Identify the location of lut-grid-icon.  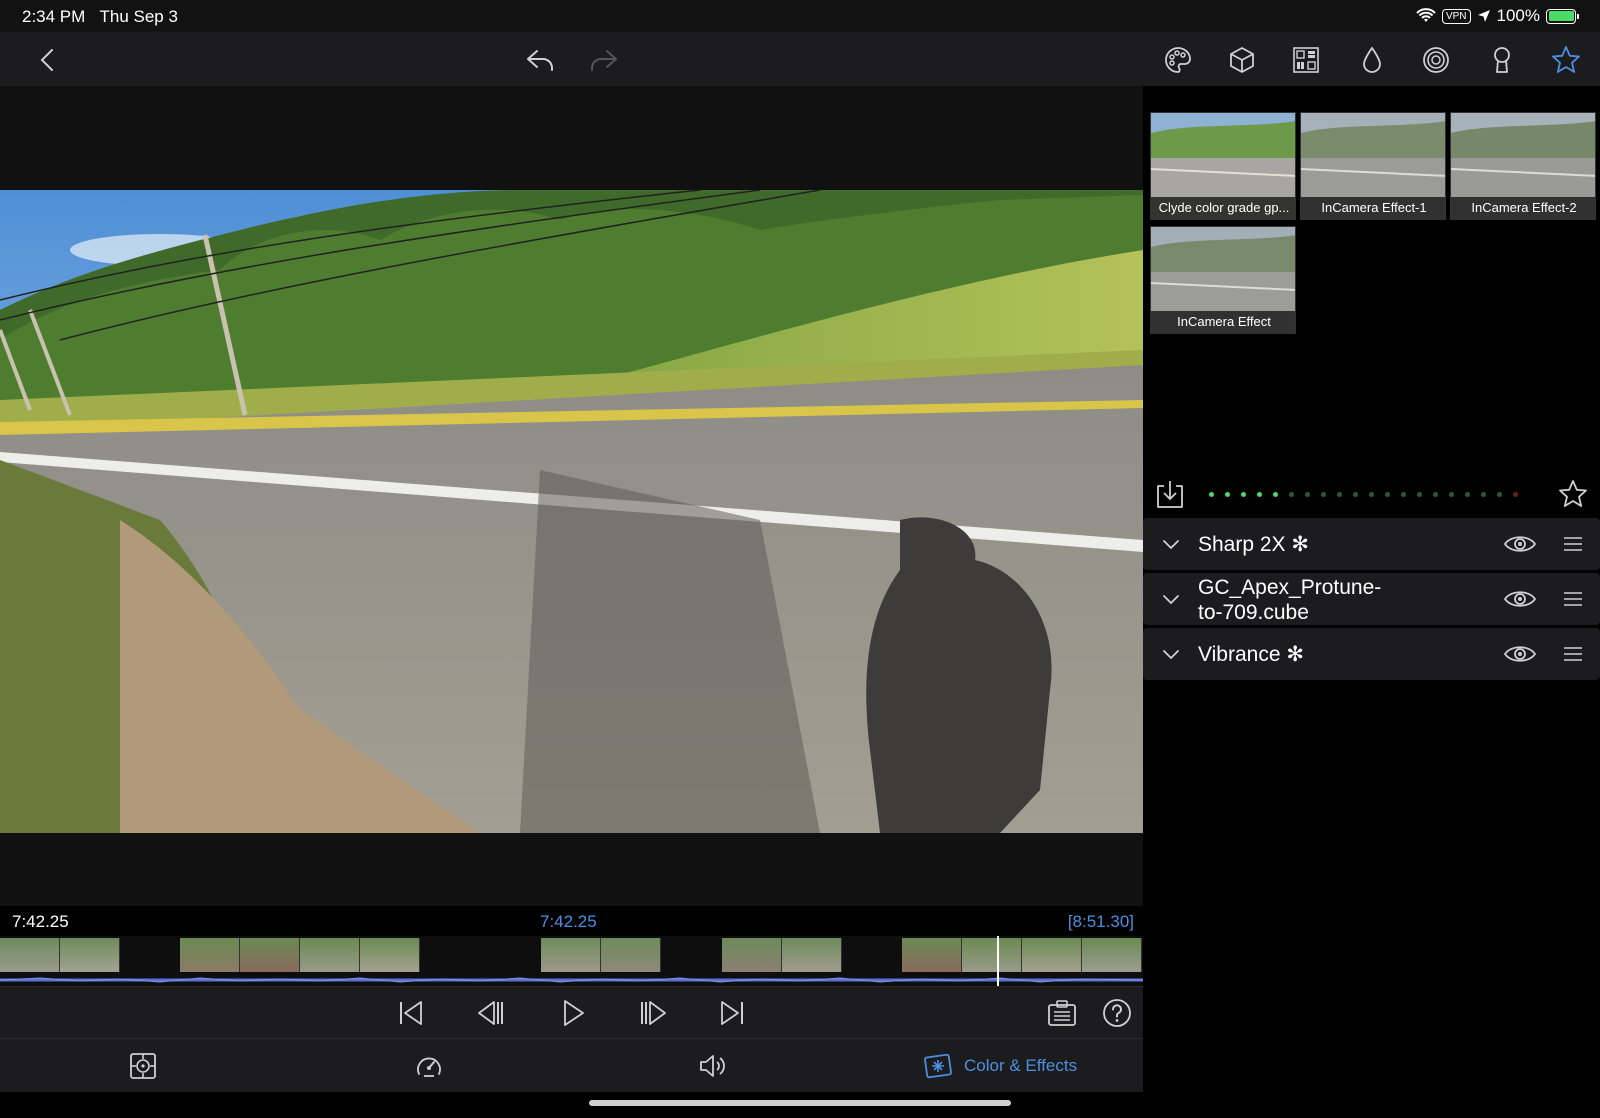
(1306, 60).